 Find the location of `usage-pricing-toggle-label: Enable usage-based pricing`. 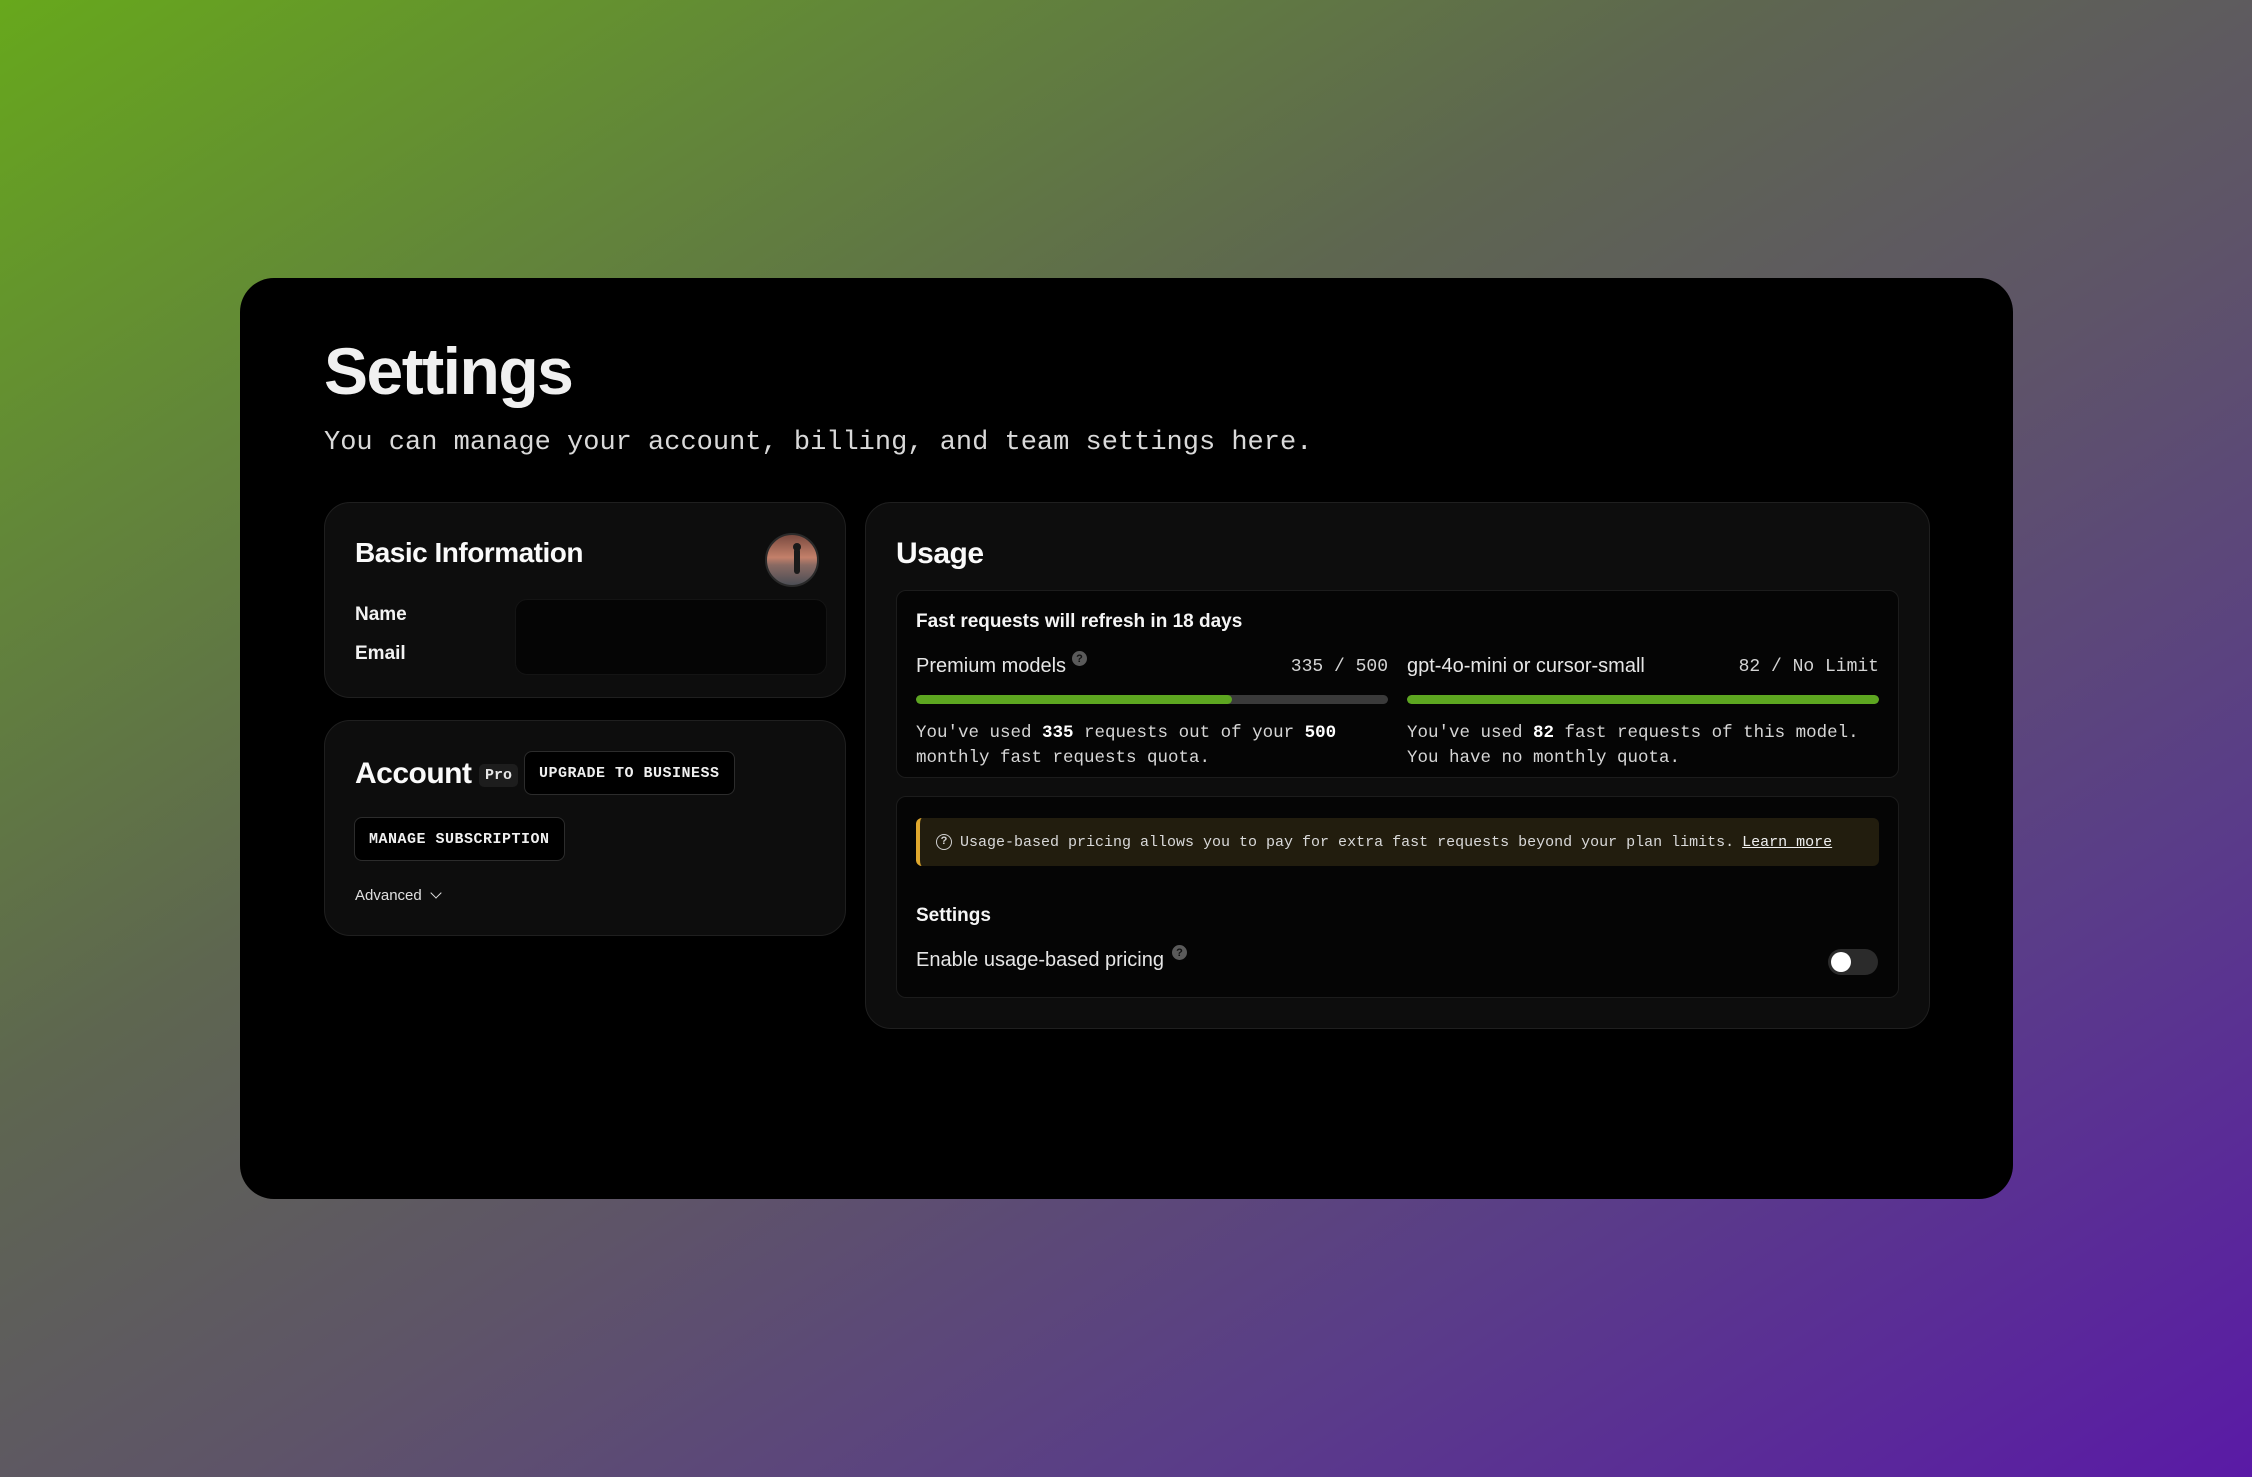

usage-pricing-toggle-label: Enable usage-based pricing is located at coordinates (1040, 960).